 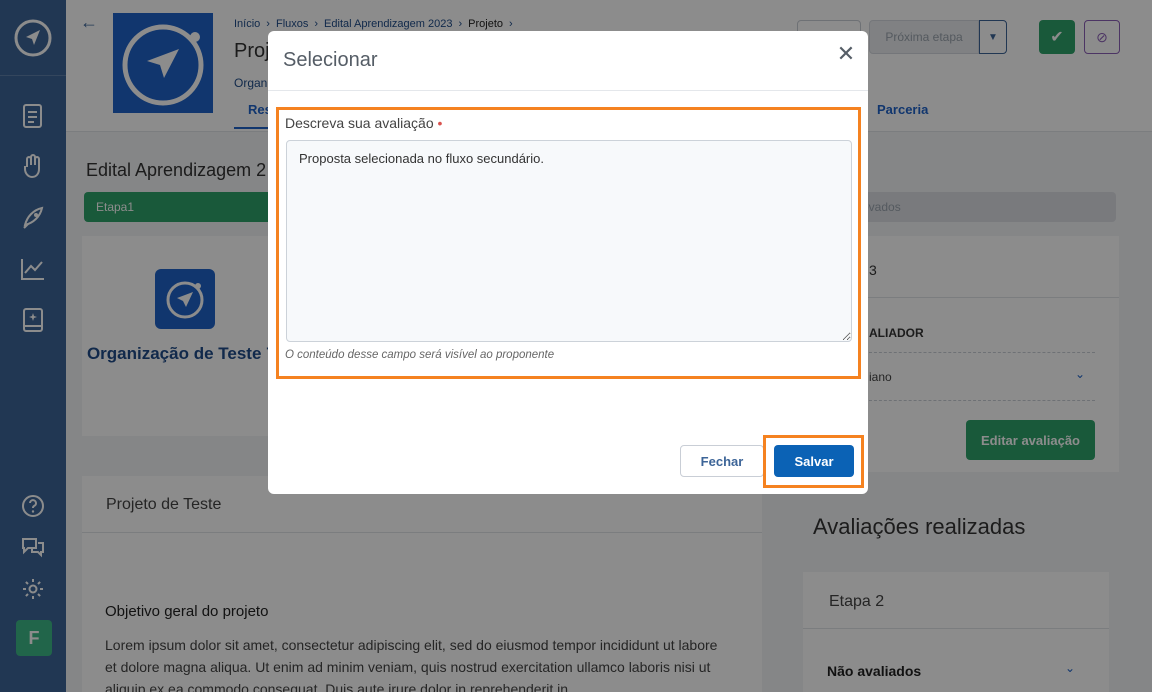 I want to click on modal-header: Selecionar ✕, so click(x=568, y=61).